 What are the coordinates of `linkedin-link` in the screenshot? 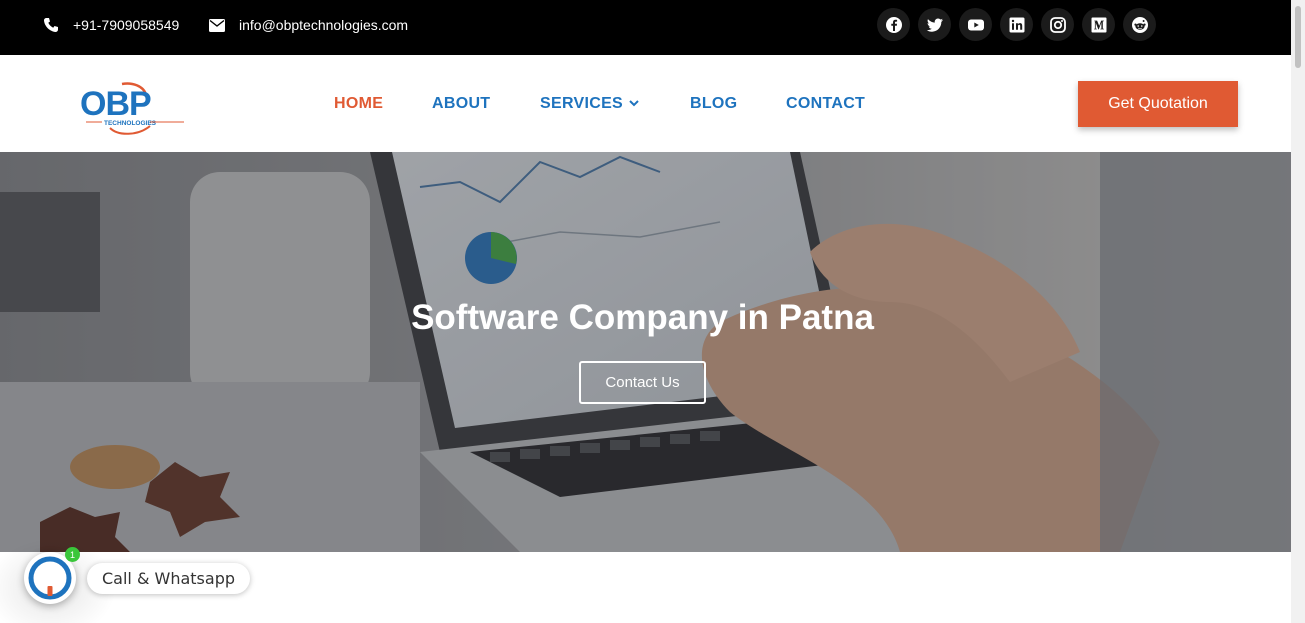 It's located at (1016, 24).